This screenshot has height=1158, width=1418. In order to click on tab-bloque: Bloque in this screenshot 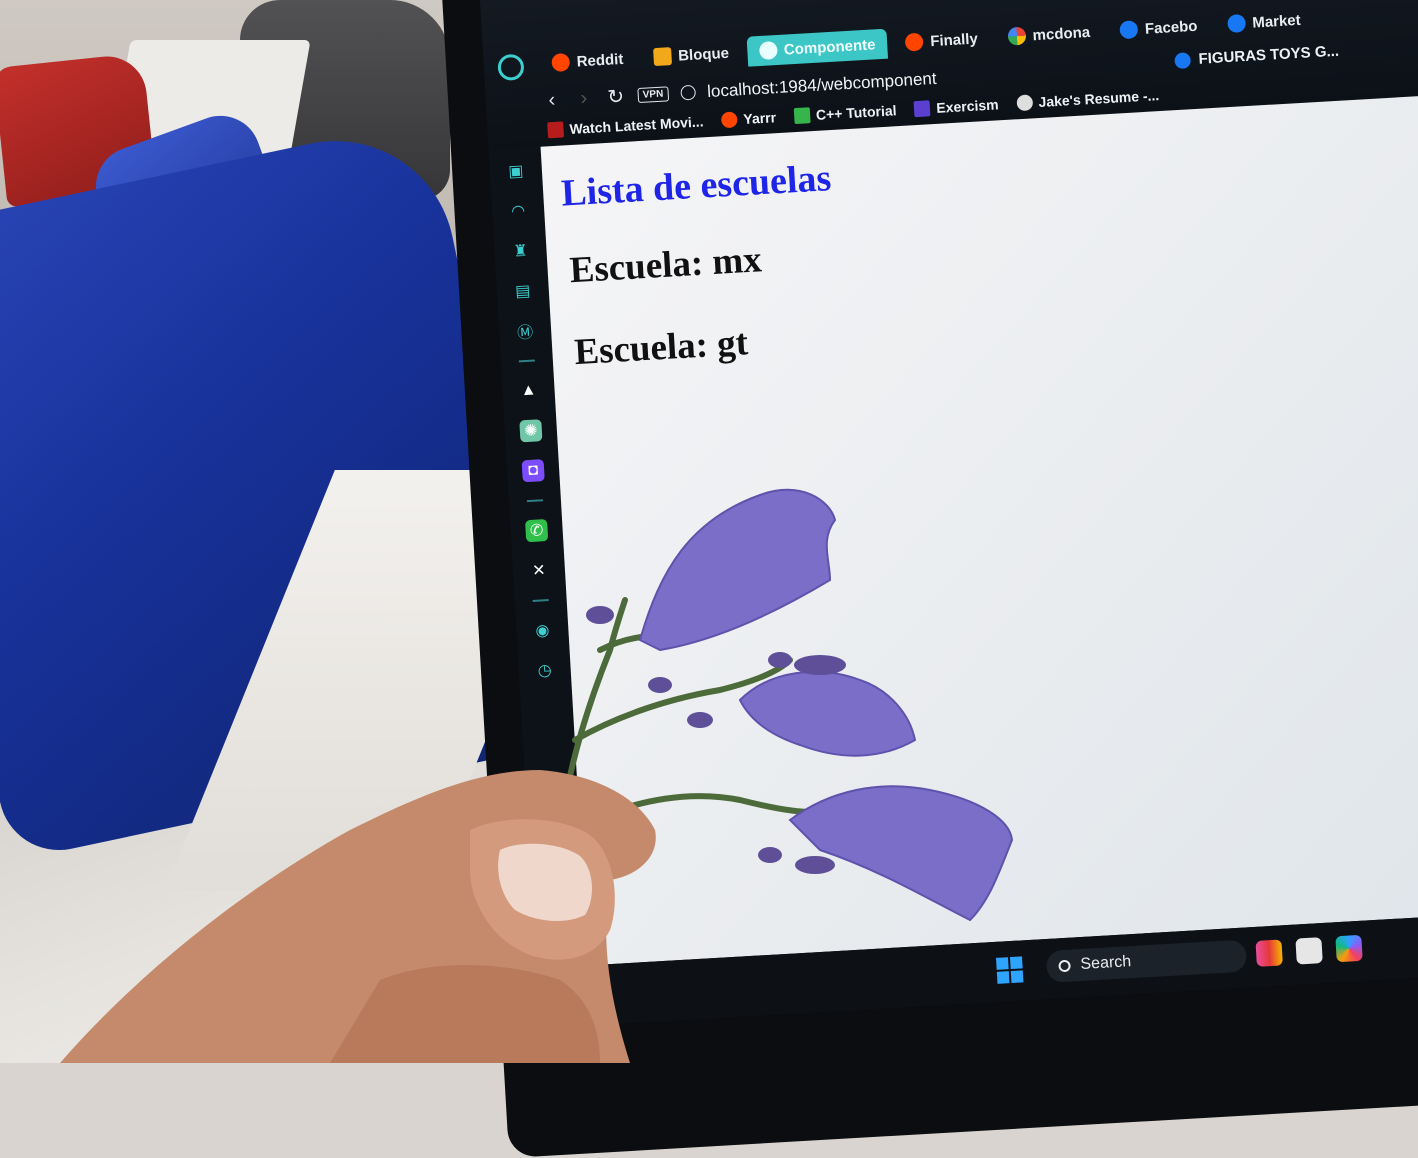, I will do `click(690, 55)`.